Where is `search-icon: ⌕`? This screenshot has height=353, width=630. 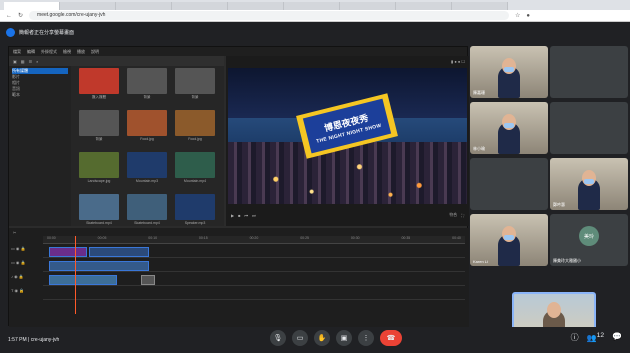 search-icon: ⌕ is located at coordinates (37, 61).